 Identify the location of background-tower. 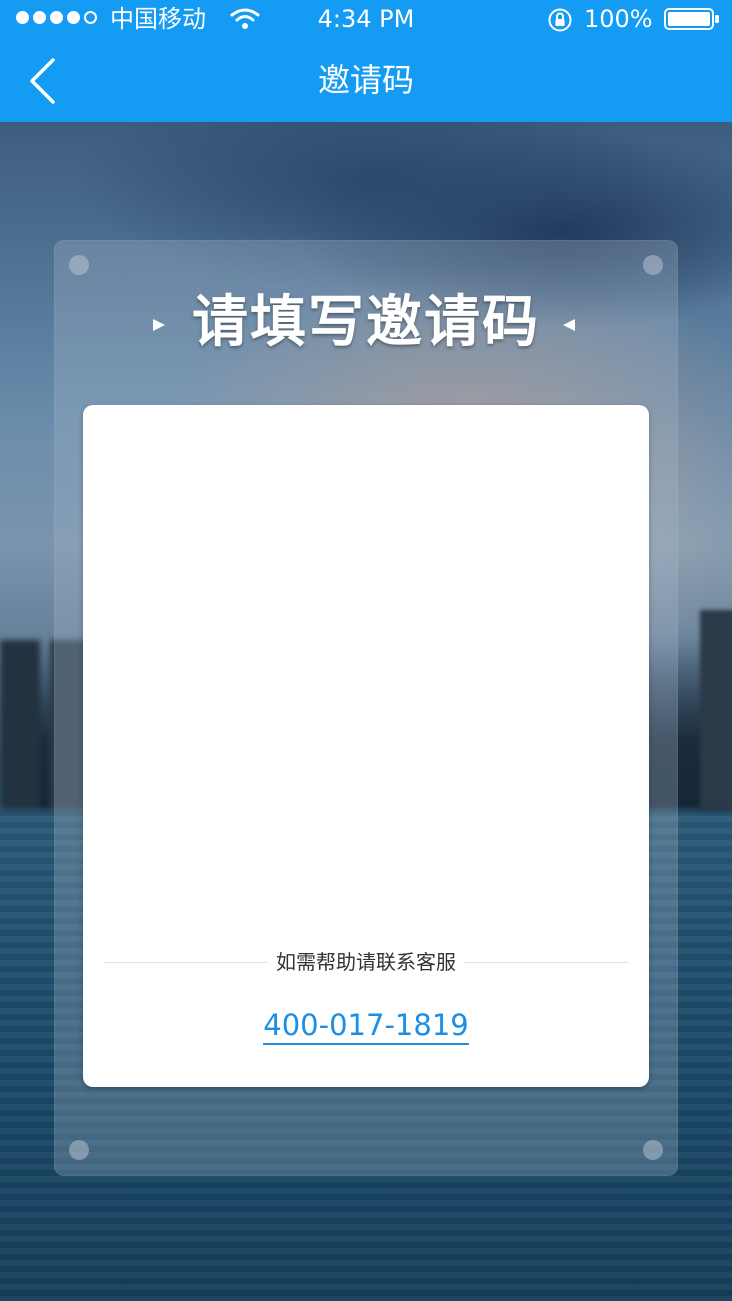
(716, 710).